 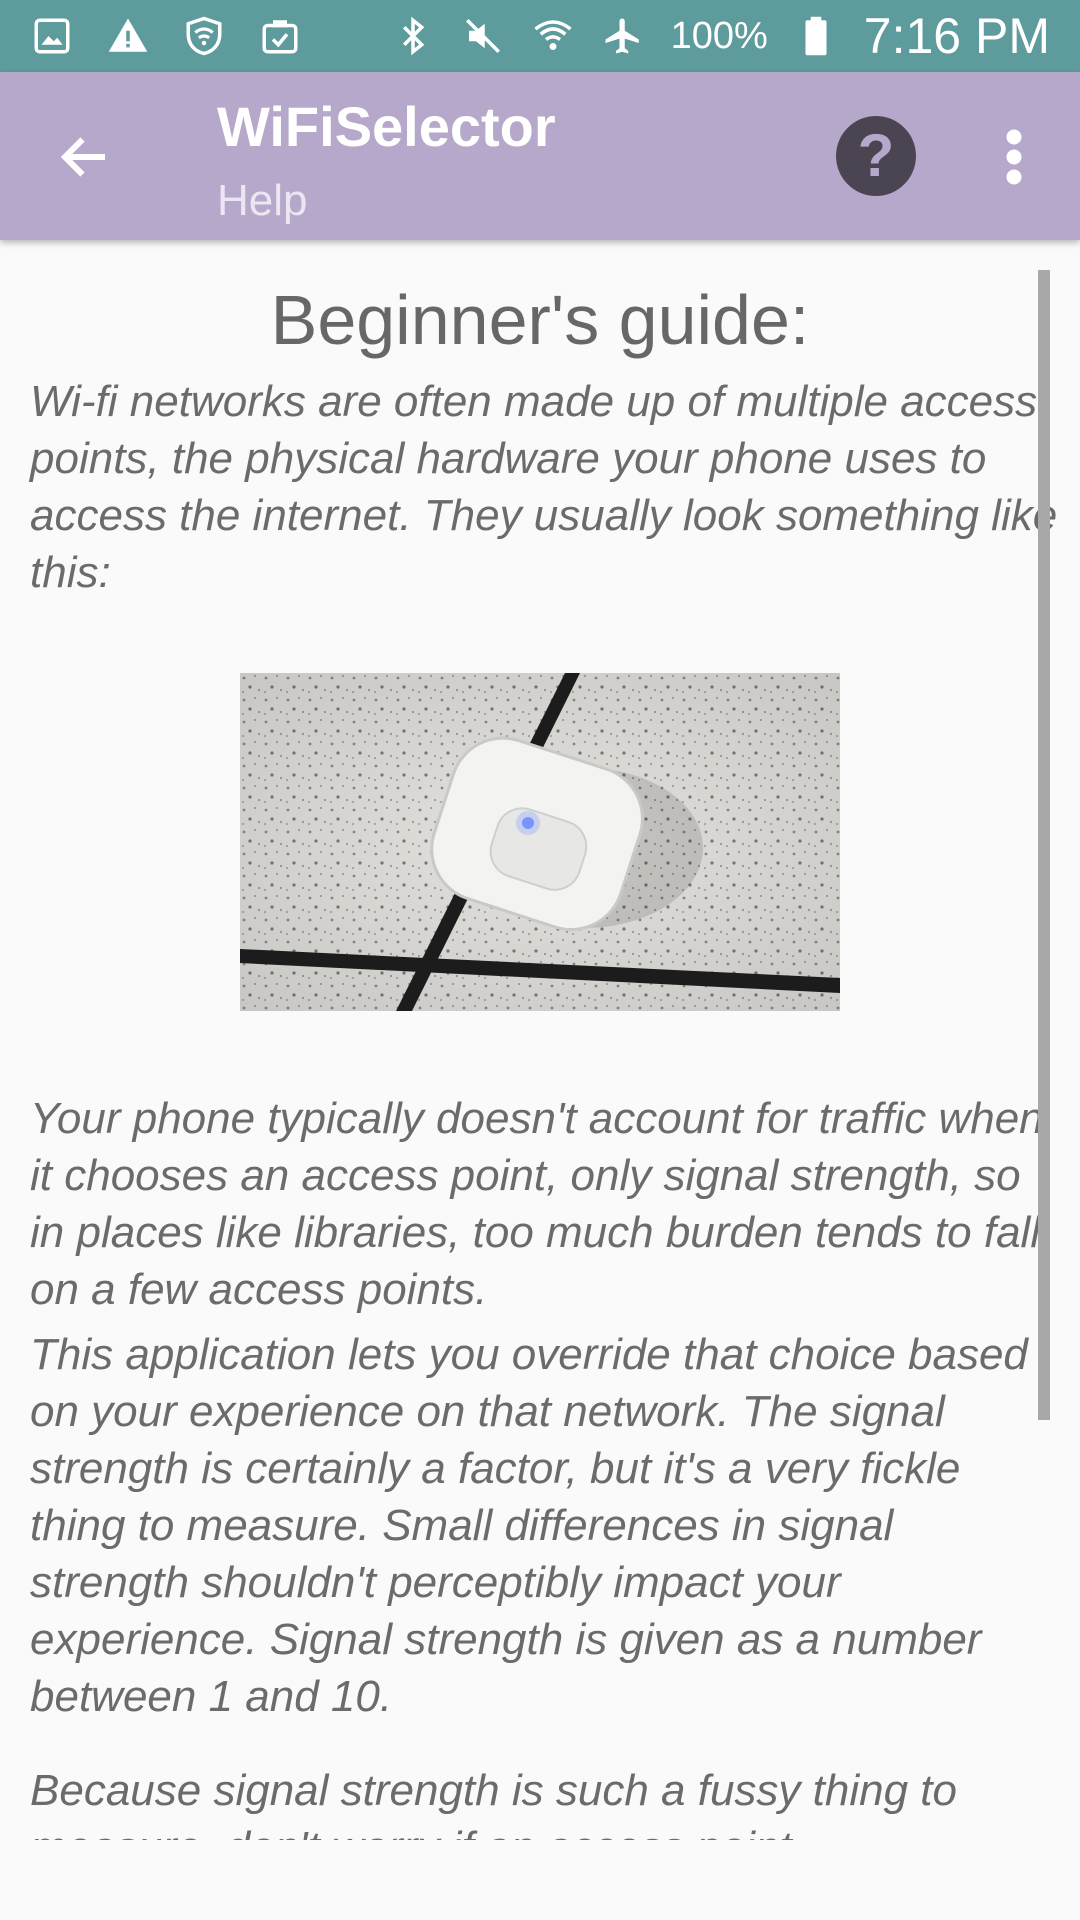 I want to click on app-subtitle: Help, so click(x=262, y=200).